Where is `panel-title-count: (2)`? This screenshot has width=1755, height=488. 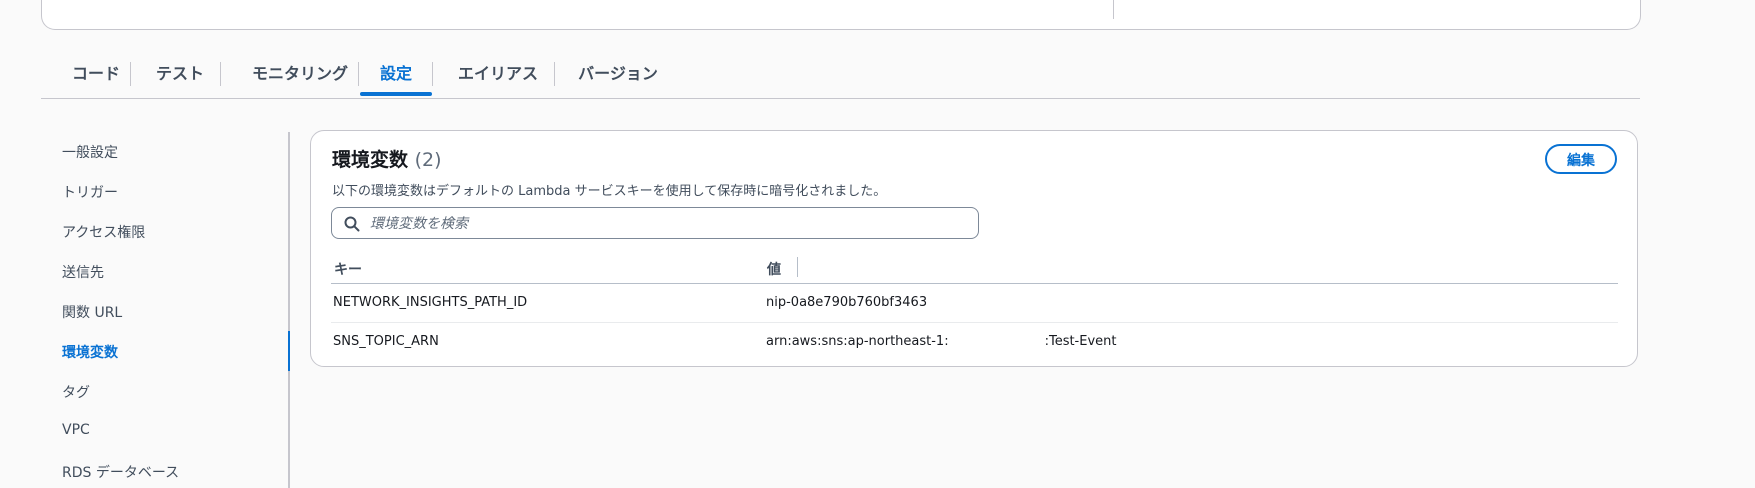 panel-title-count: (2) is located at coordinates (428, 160).